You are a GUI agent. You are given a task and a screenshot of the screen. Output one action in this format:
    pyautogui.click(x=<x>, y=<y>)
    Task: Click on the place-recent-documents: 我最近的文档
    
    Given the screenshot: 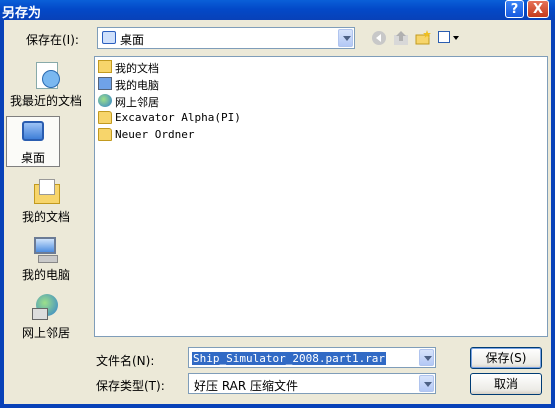 What is the action you would take?
    pyautogui.click(x=46, y=84)
    